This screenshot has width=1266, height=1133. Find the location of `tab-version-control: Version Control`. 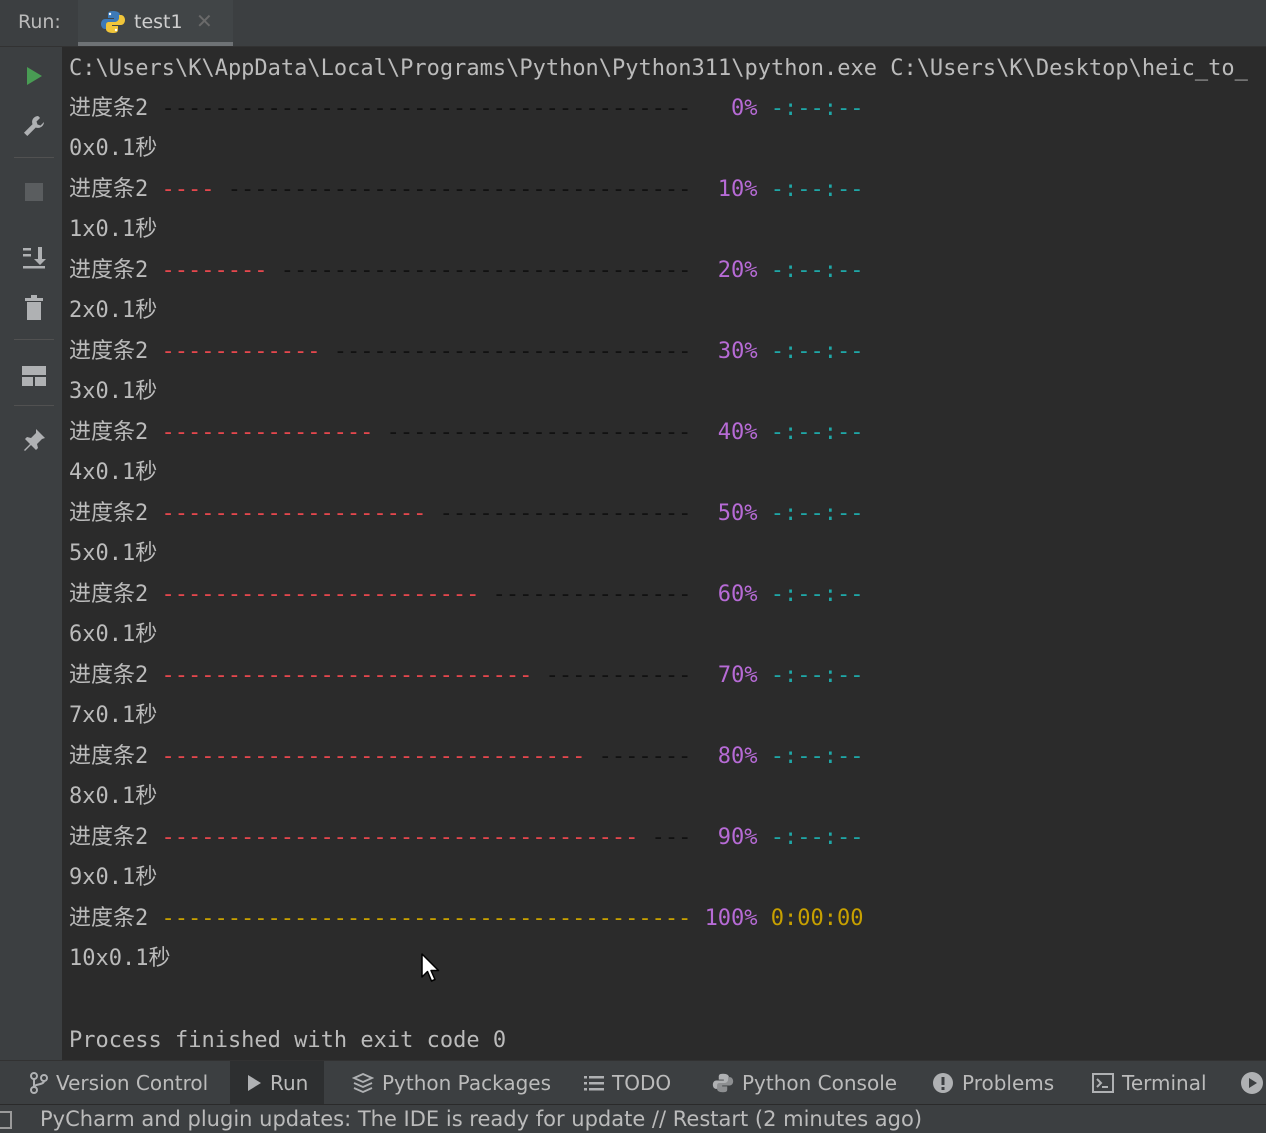

tab-version-control: Version Control is located at coordinates (119, 1083).